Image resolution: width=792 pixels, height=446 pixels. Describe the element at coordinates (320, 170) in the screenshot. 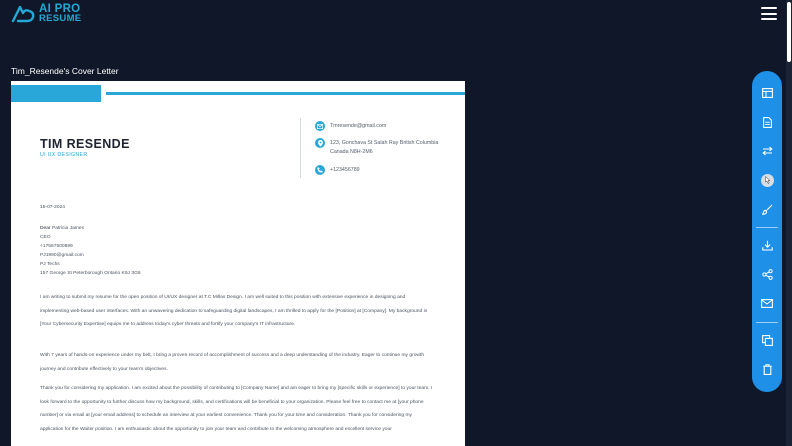

I see `phone-icon` at that location.